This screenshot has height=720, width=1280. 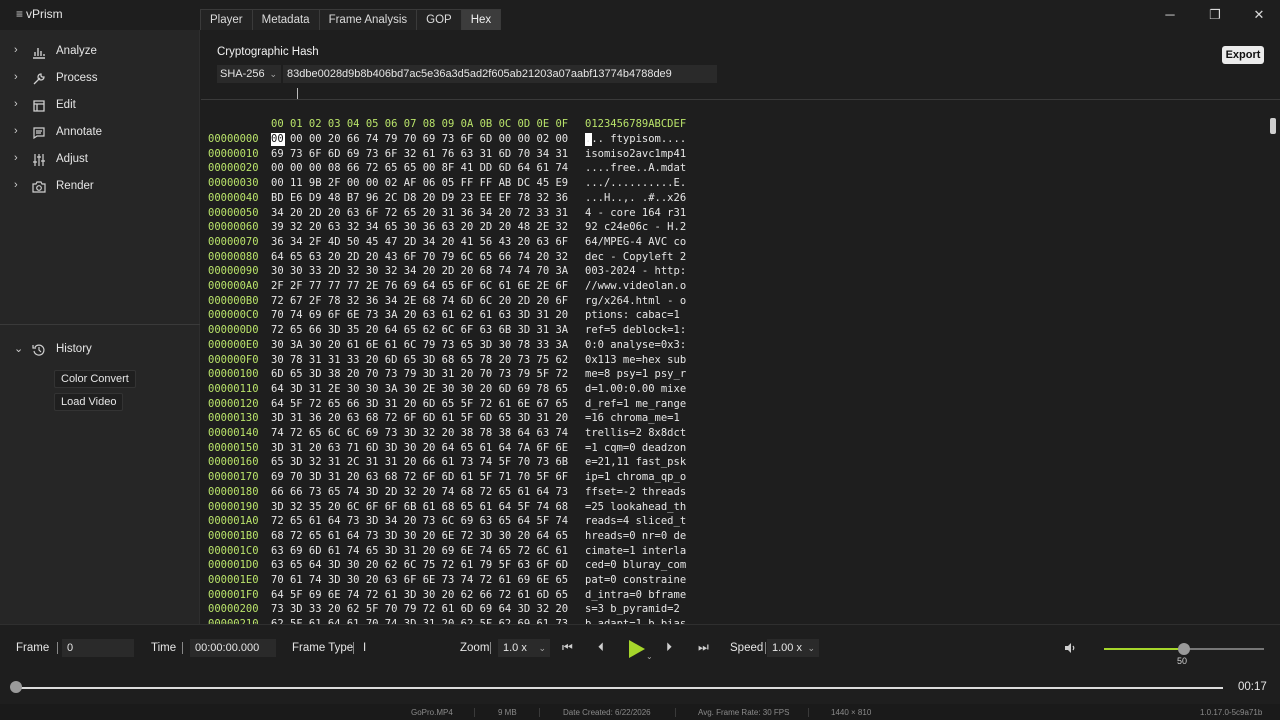 What do you see at coordinates (635, 213) in the screenshot?
I see `hex-ascii: 4 - core 164 r31` at bounding box center [635, 213].